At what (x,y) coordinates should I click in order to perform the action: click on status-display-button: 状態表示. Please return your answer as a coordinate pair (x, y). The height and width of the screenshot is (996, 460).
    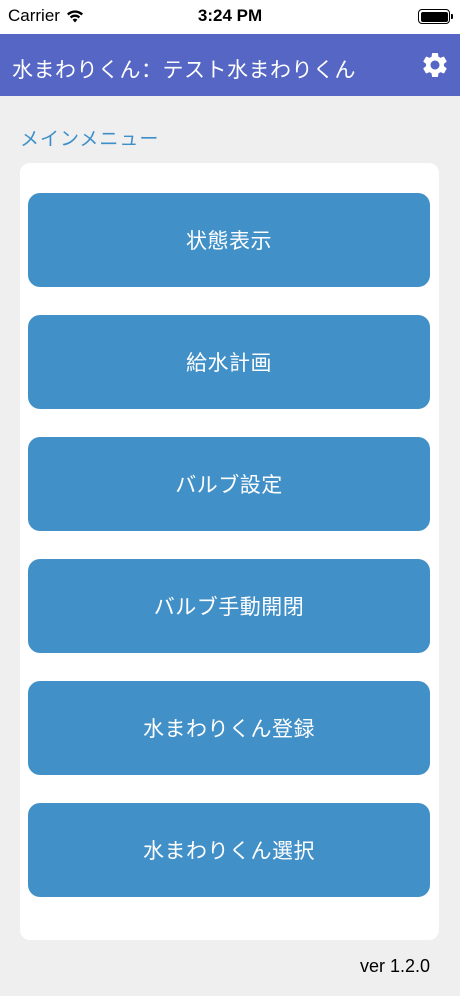
    Looking at the image, I should click on (229, 240).